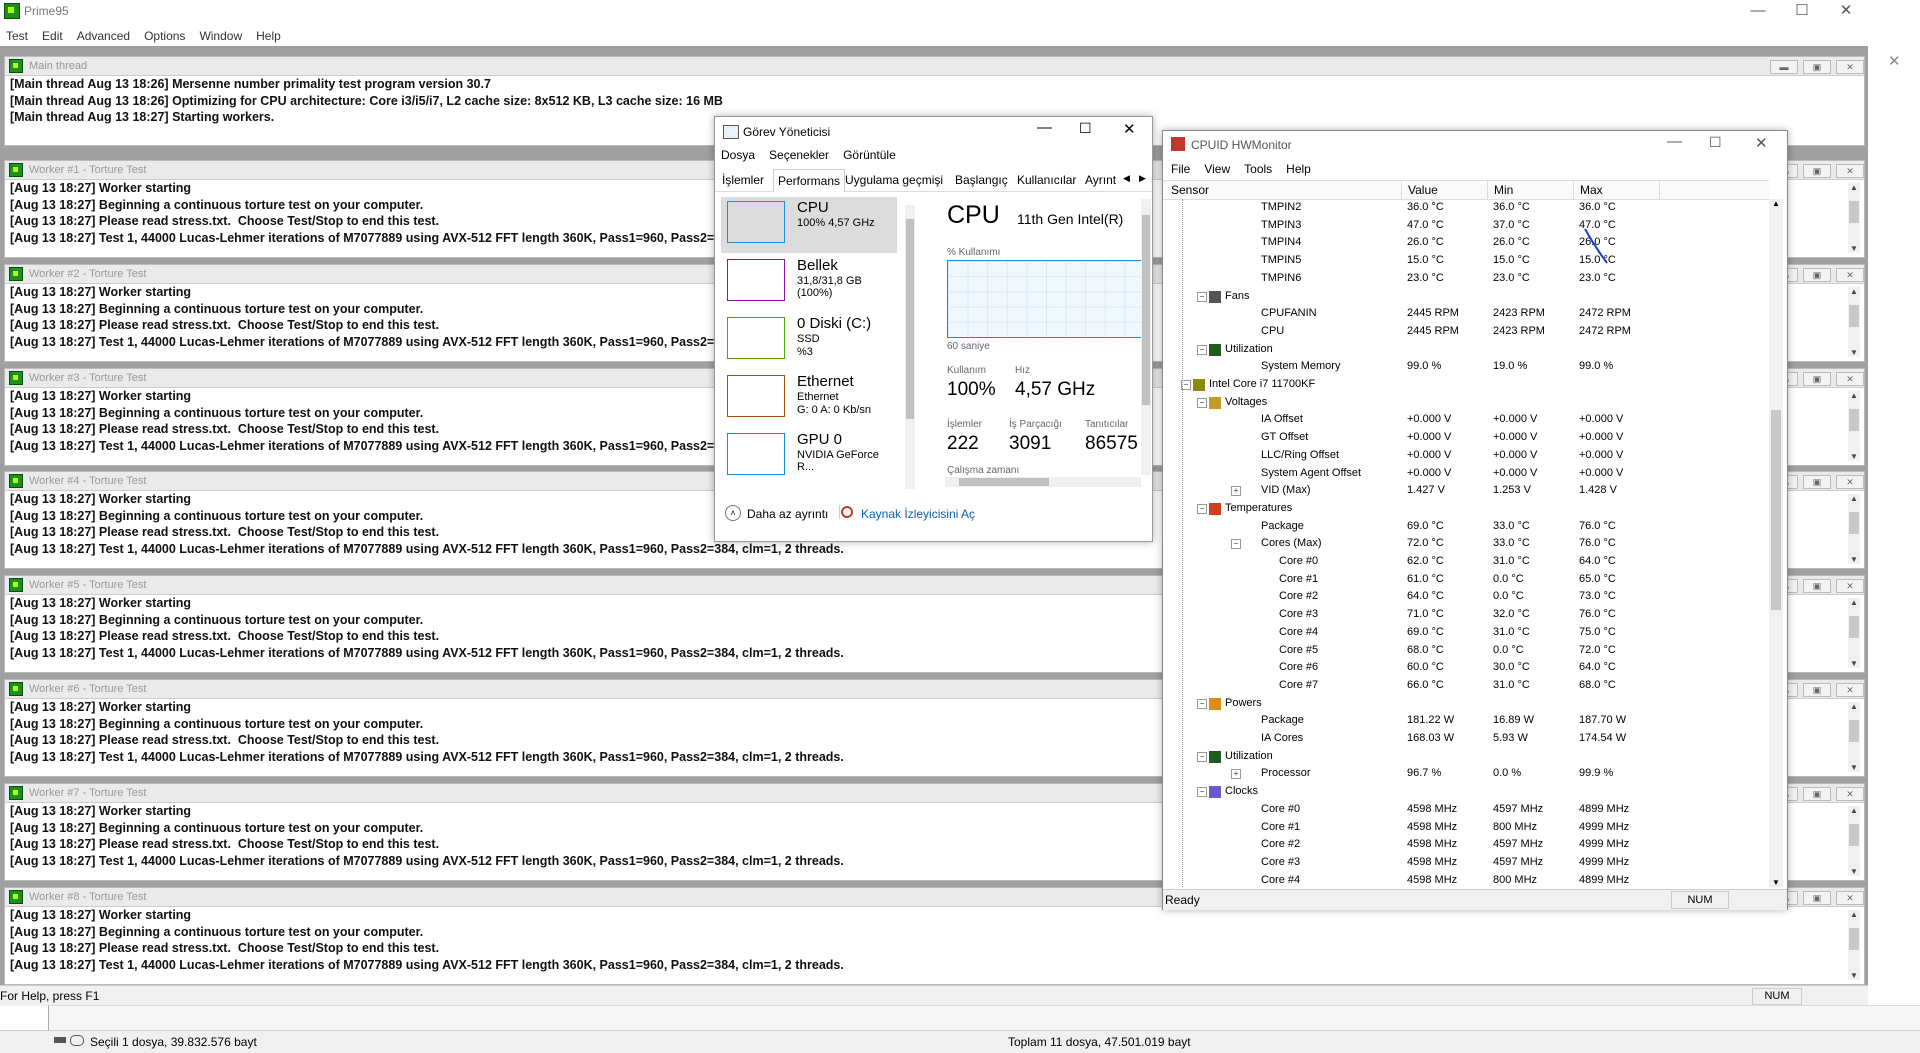  I want to click on sensor-row: Core #0 62.0 °C 31.0 °C 64.0 °C, so click(1466, 562).